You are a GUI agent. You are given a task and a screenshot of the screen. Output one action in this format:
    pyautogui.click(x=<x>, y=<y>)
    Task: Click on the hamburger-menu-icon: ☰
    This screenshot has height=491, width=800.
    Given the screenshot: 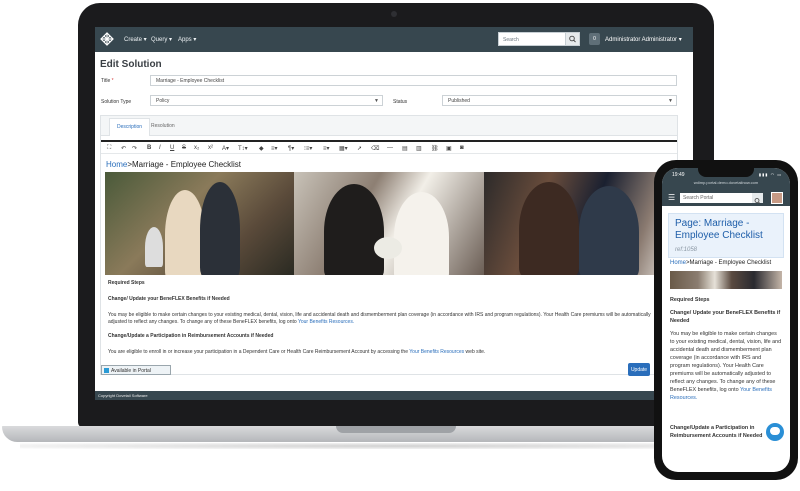 What is the action you would take?
    pyautogui.click(x=671, y=197)
    